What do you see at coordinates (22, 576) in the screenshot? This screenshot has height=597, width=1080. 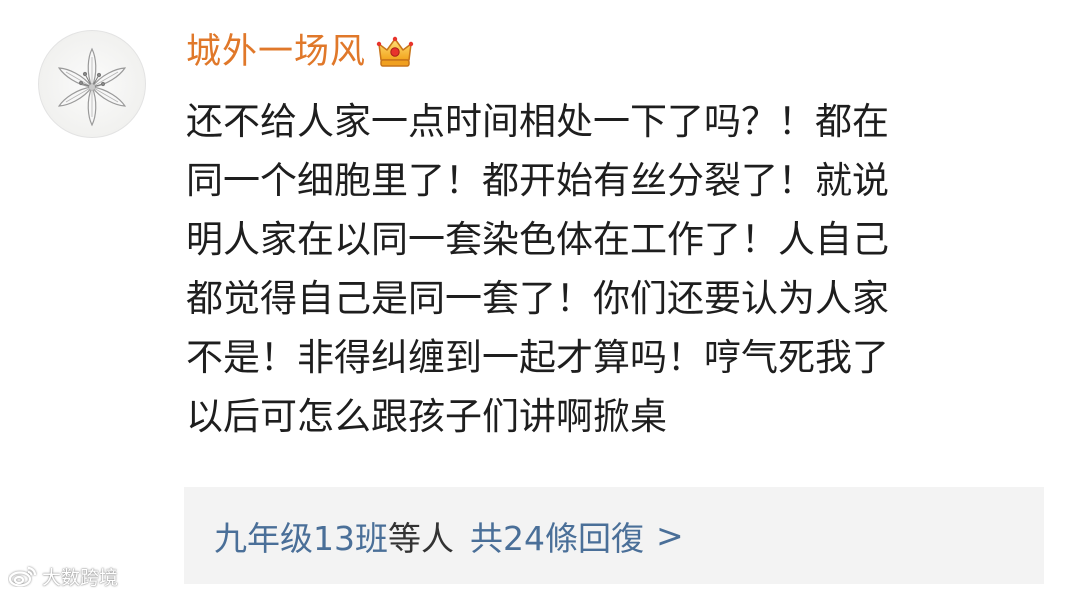 I see `weibo-logo-icon` at bounding box center [22, 576].